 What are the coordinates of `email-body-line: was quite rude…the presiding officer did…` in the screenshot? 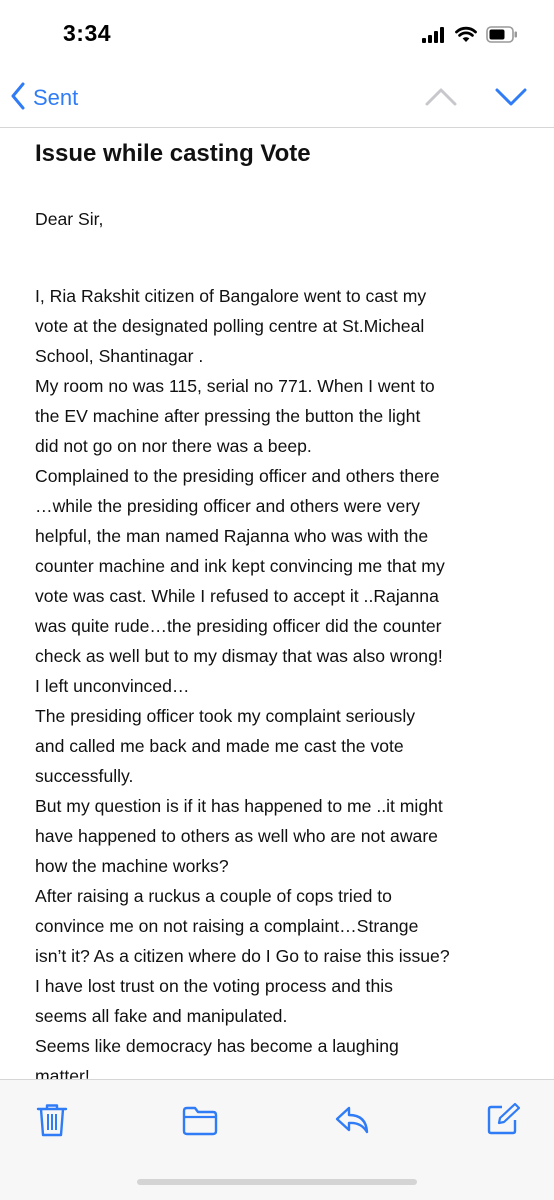 It's located at (238, 626).